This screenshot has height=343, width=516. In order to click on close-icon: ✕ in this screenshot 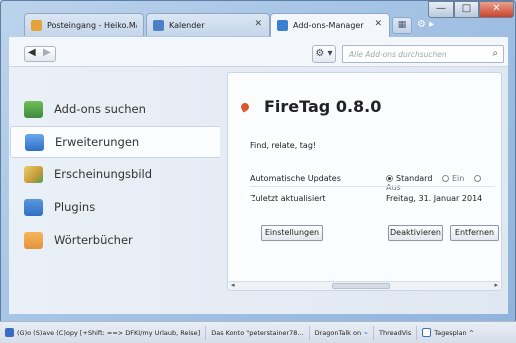, I will do `click(496, 8)`.